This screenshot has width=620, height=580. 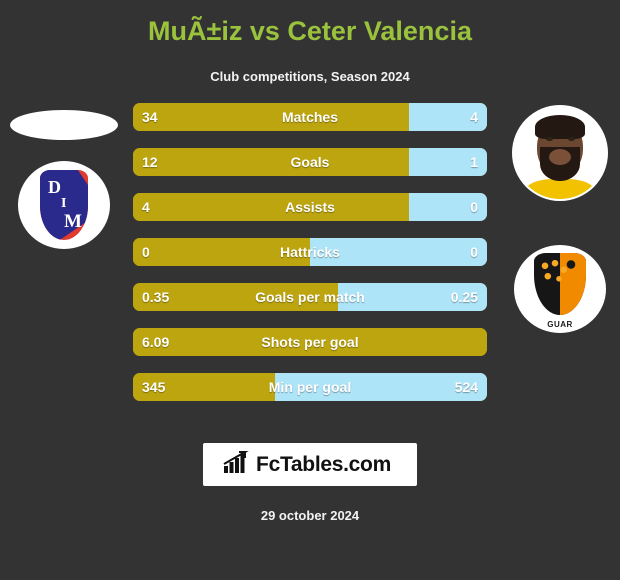 What do you see at coordinates (54, 187) in the screenshot?
I see `crest-letter-d: D` at bounding box center [54, 187].